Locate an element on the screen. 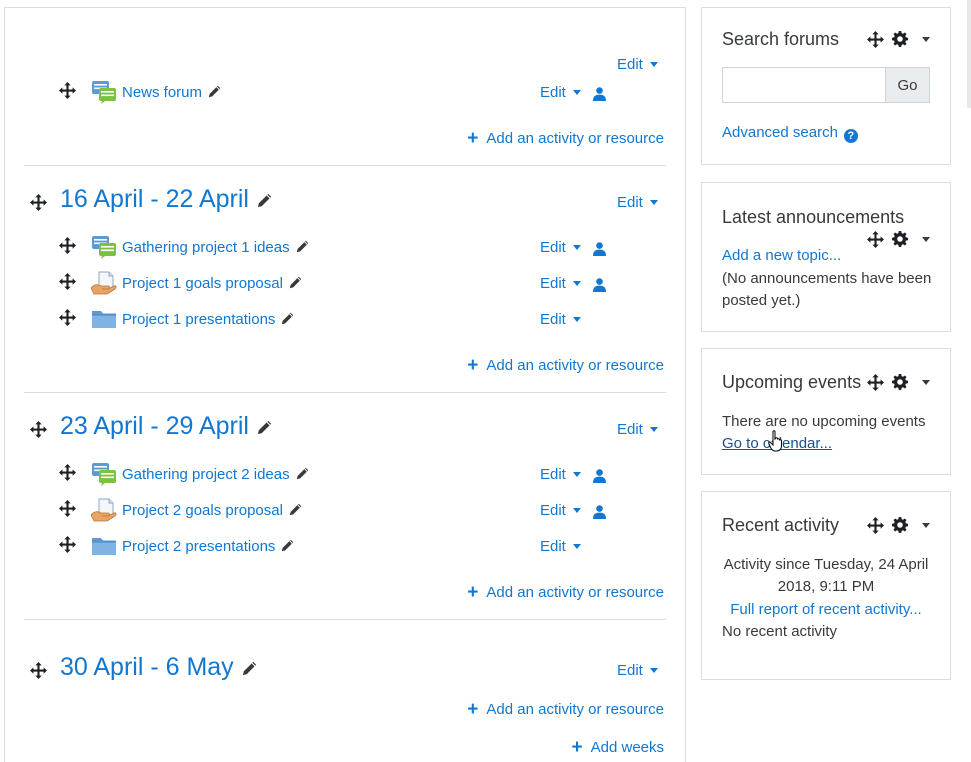 This screenshot has height=762, width=971. go-button: Go is located at coordinates (907, 85).